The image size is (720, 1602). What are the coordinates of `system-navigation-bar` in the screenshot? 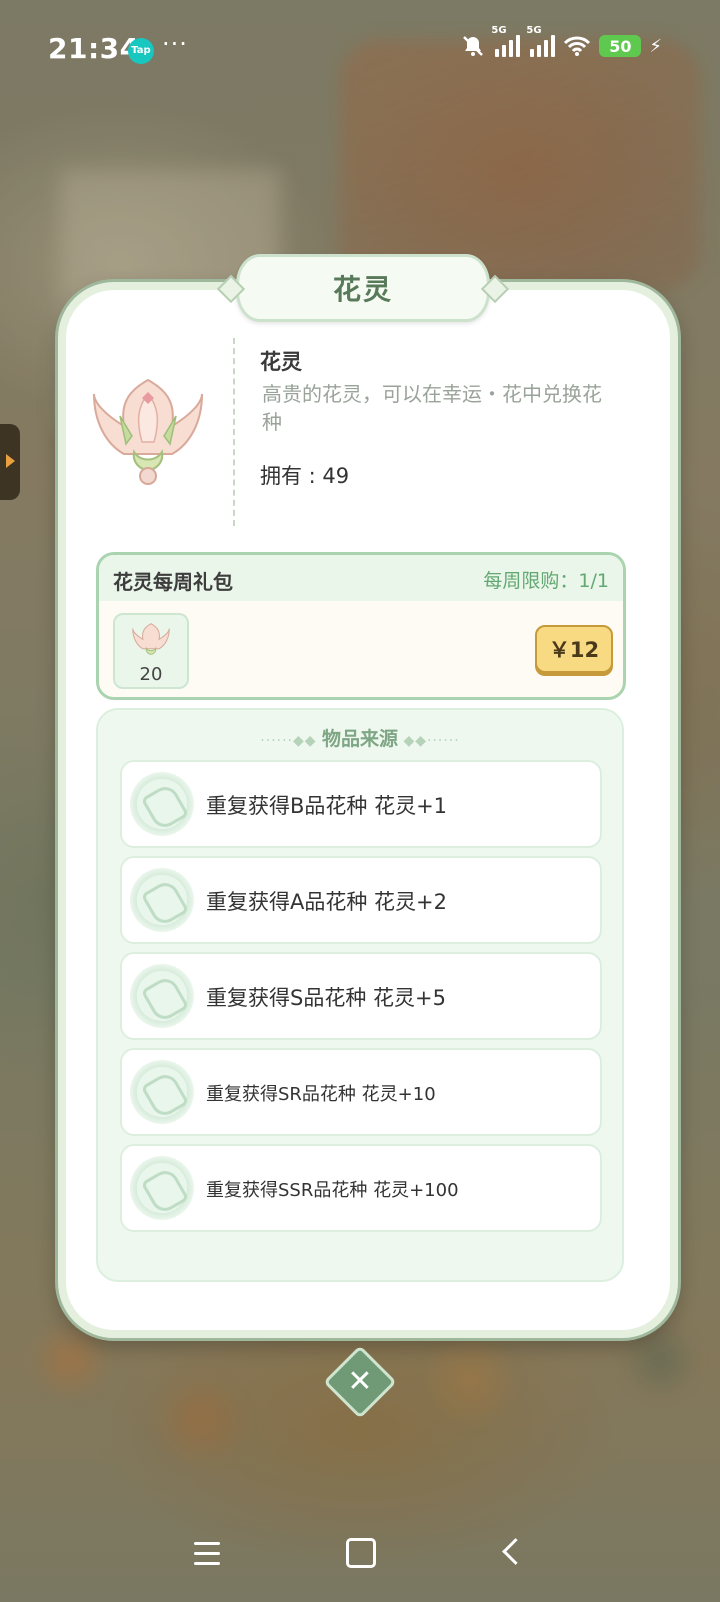 It's located at (360, 1561).